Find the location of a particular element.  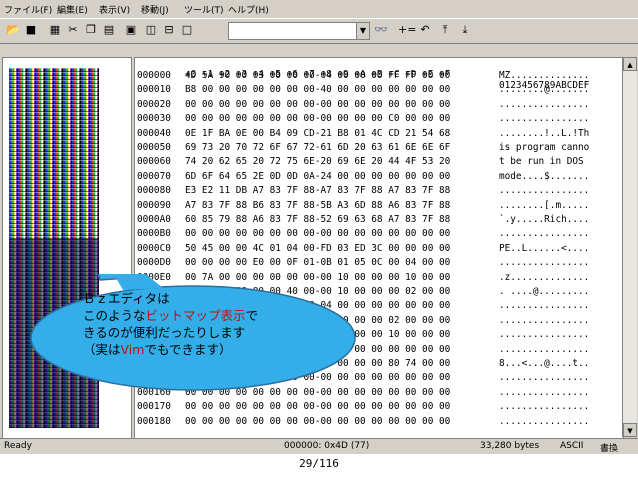

chevron-down-icon: ▼ is located at coordinates (362, 31).